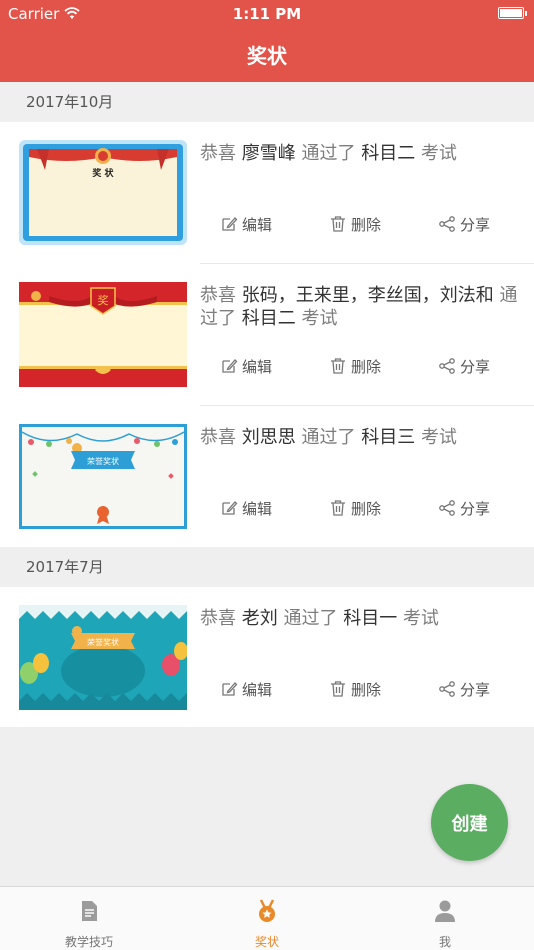 The height and width of the screenshot is (950, 534). What do you see at coordinates (469, 822) in the screenshot?
I see `create-button: 创建` at bounding box center [469, 822].